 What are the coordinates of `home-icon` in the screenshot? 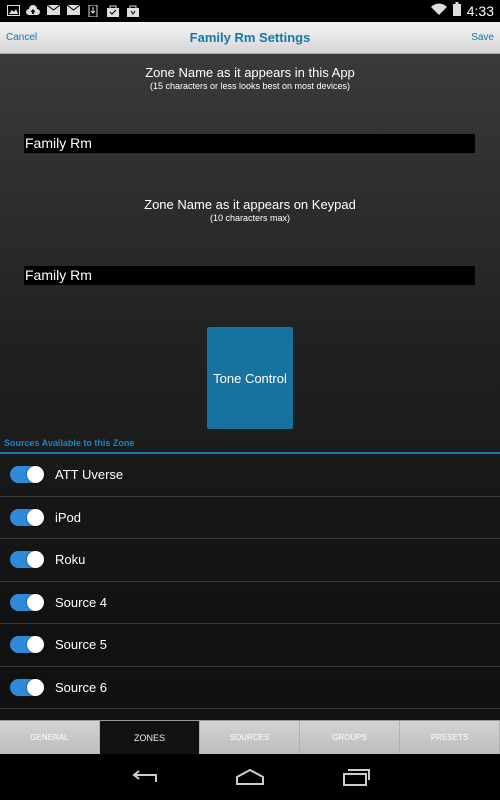 It's located at (250, 777).